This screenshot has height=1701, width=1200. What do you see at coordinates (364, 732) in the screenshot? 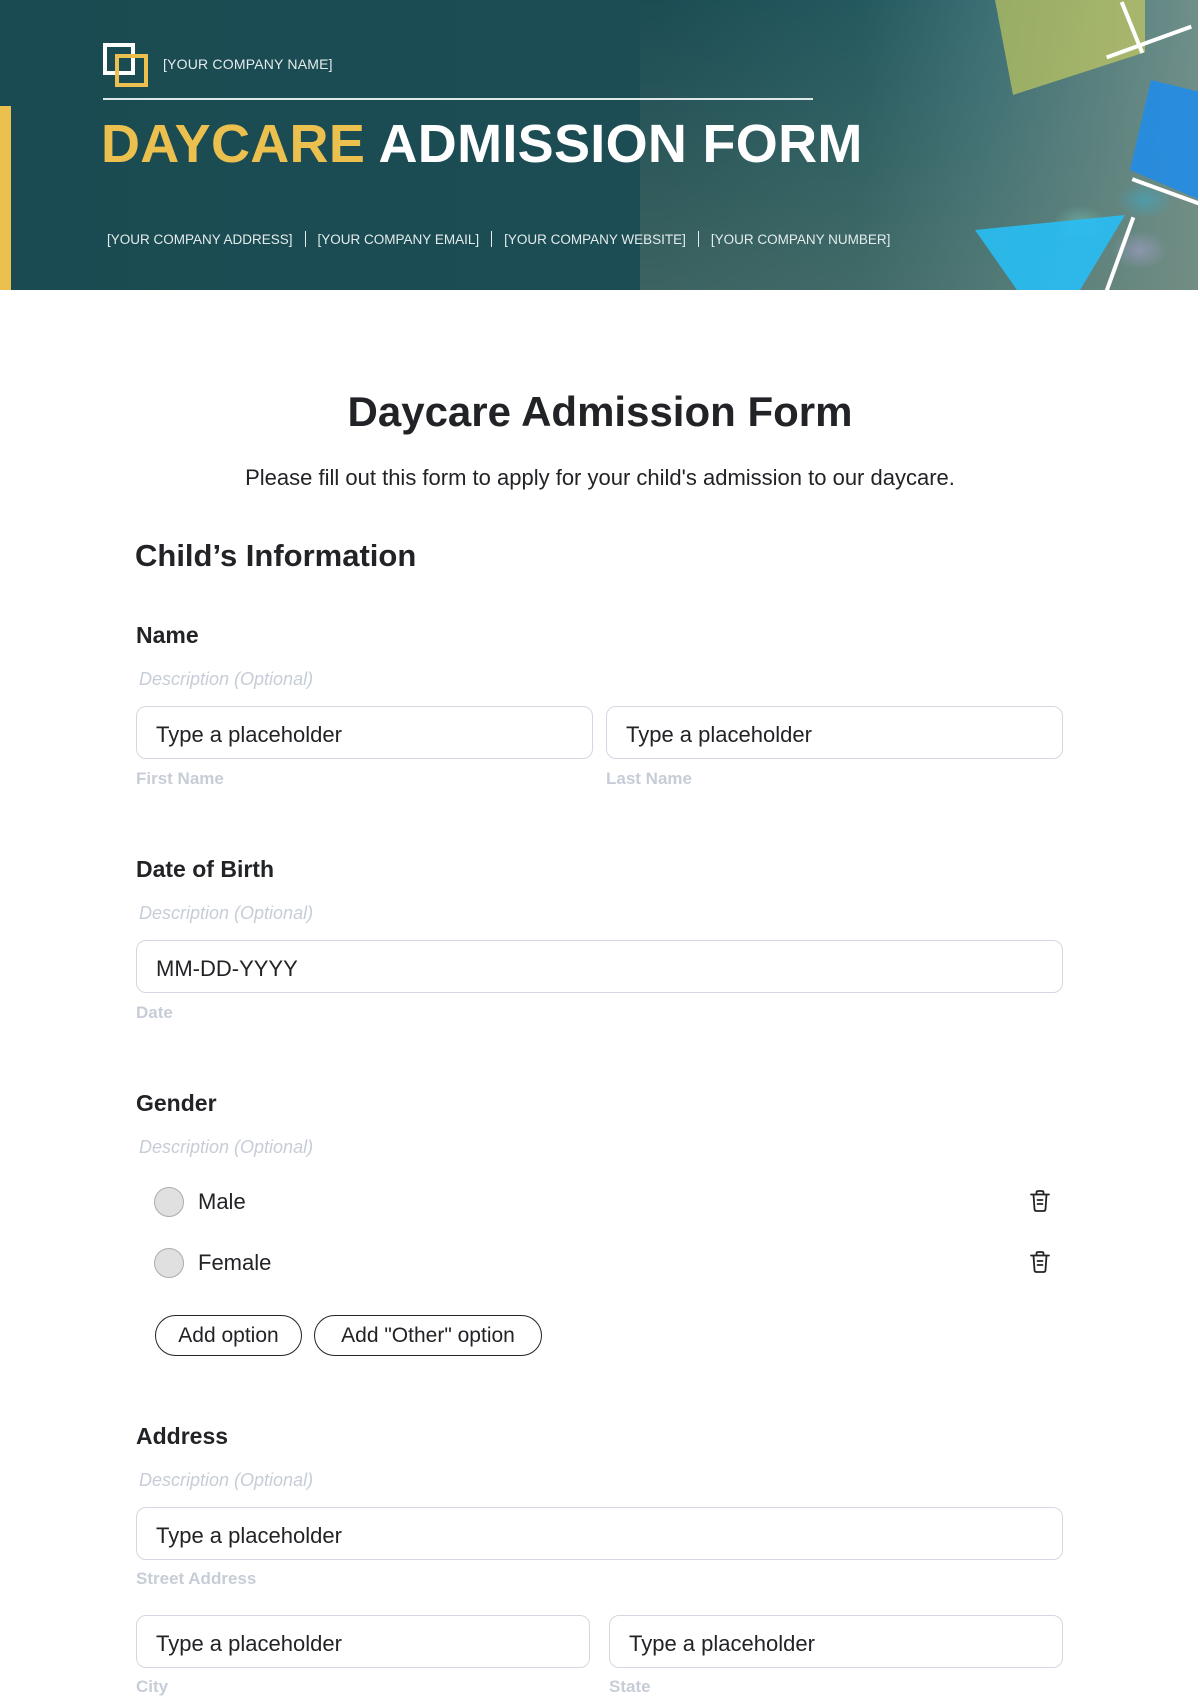
I see `first-name-input: Type a placeholder` at bounding box center [364, 732].